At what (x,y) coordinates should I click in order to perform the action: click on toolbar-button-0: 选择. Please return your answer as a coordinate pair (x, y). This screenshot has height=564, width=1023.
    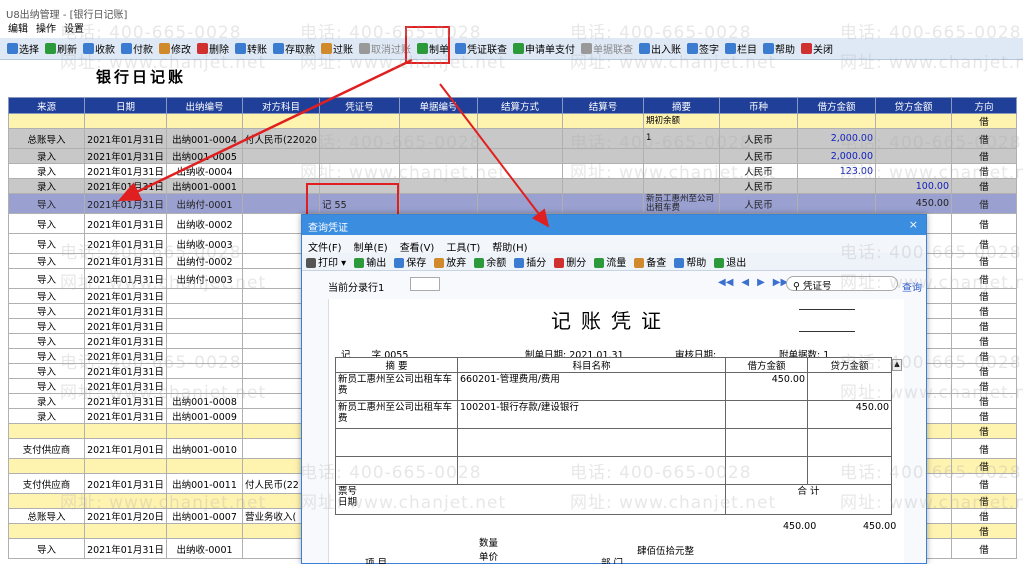
    Looking at the image, I should click on (23, 49).